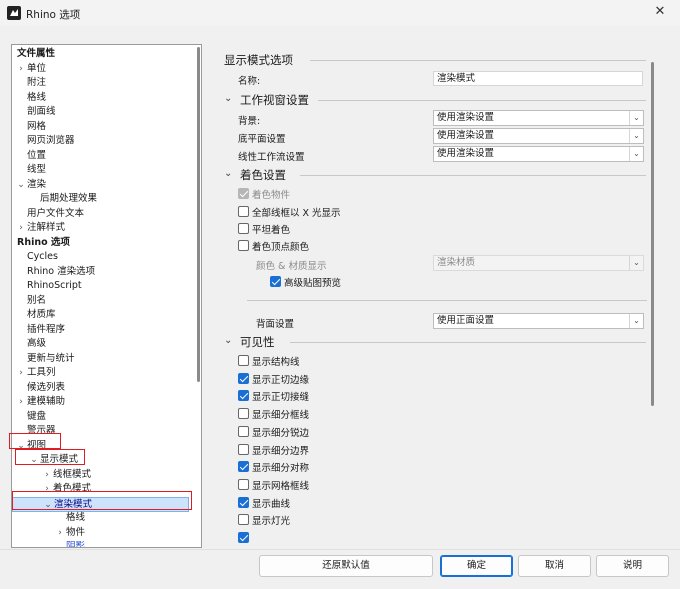  I want to click on flat-shading-label: 平坦着色, so click(271, 230).